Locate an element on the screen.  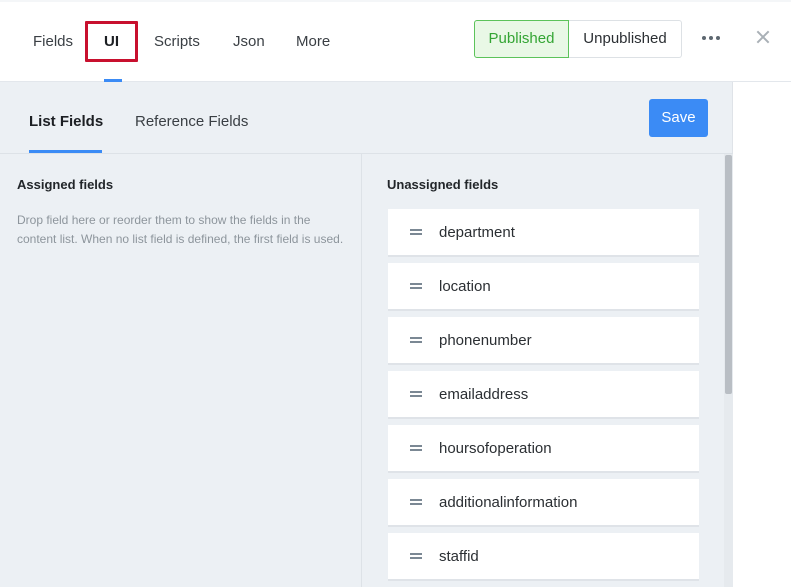
tab-reference-fields: Reference Fields is located at coordinates (191, 118).